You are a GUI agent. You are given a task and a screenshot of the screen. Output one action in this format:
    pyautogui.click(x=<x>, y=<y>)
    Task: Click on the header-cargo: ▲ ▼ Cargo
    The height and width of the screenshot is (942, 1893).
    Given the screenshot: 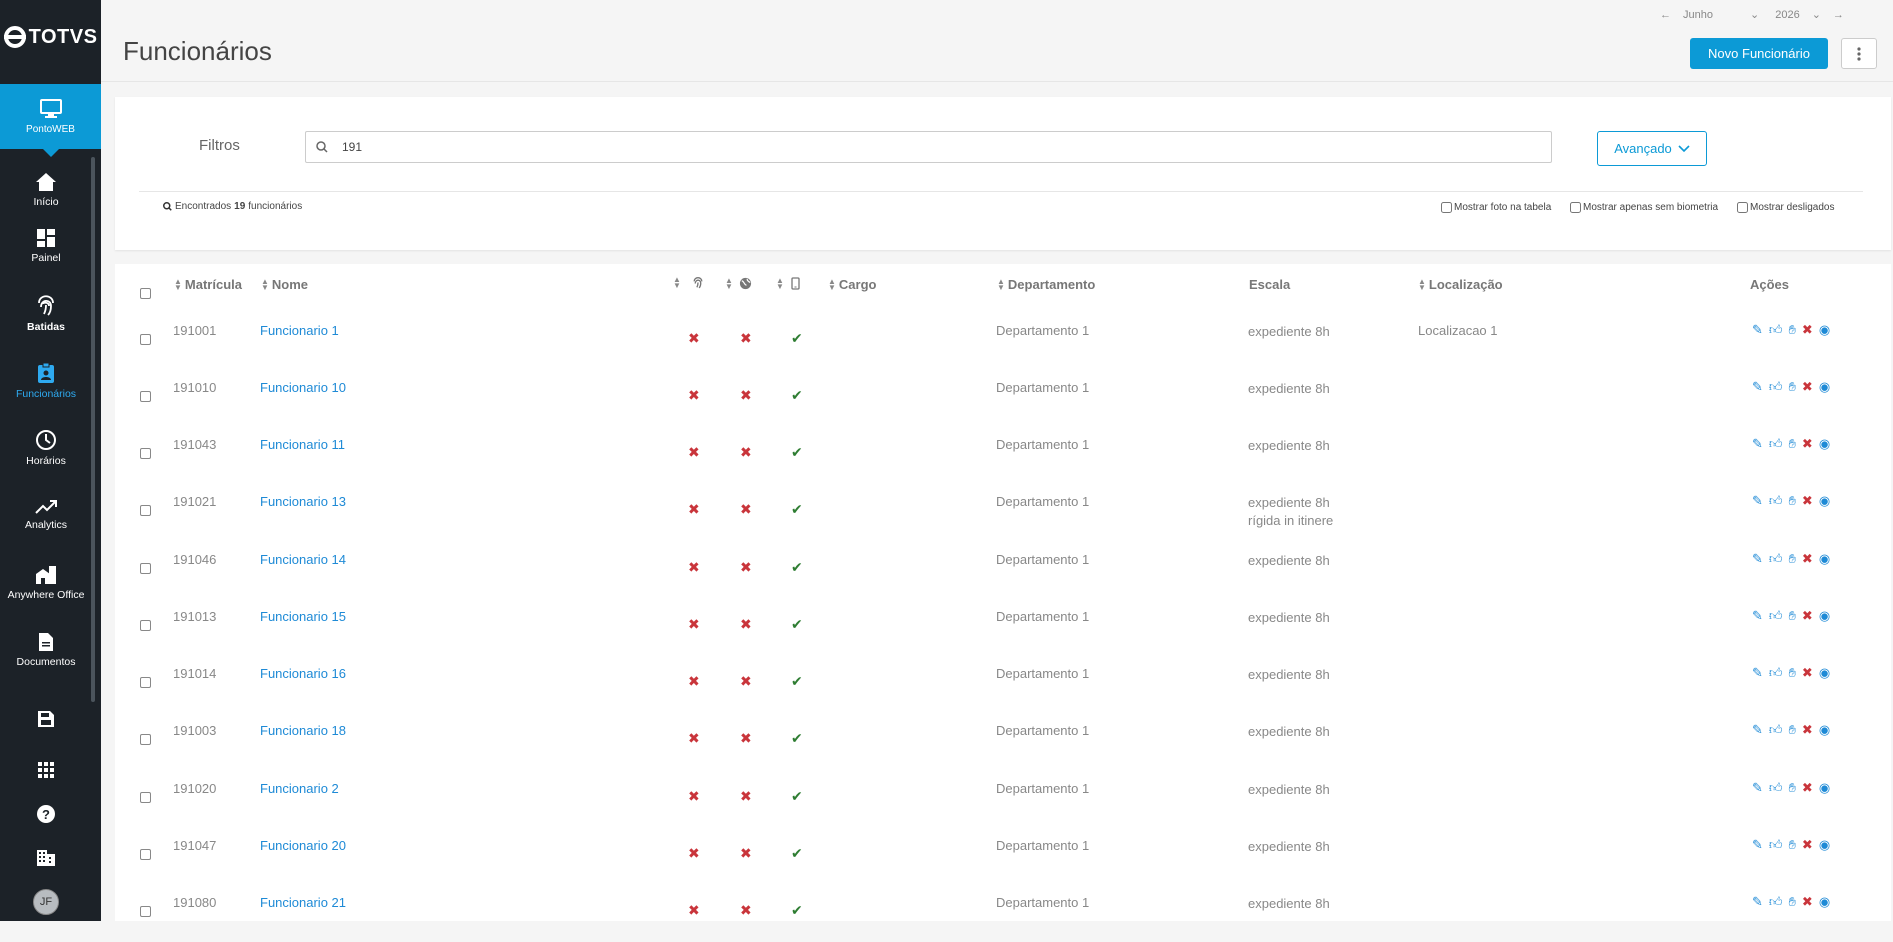 What is the action you would take?
    pyautogui.click(x=852, y=284)
    